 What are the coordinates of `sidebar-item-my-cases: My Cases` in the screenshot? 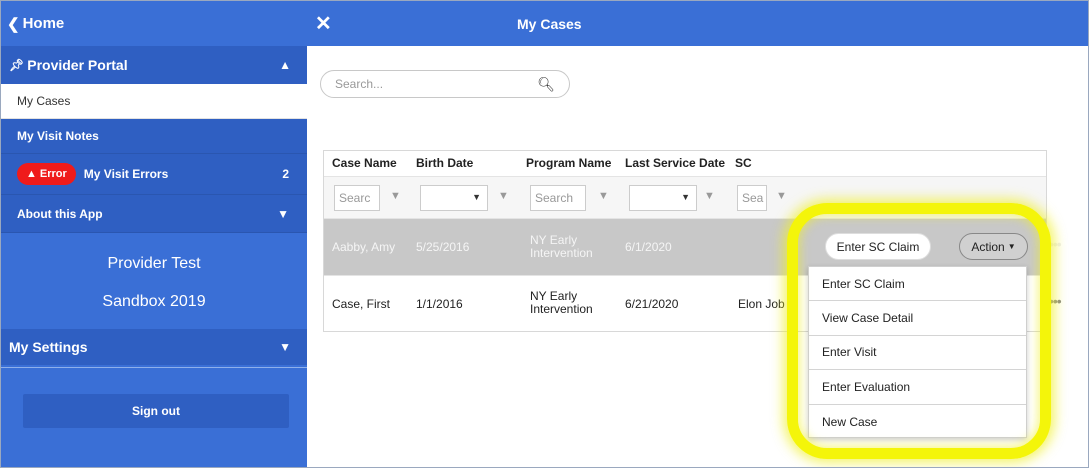 It's located at (154, 101).